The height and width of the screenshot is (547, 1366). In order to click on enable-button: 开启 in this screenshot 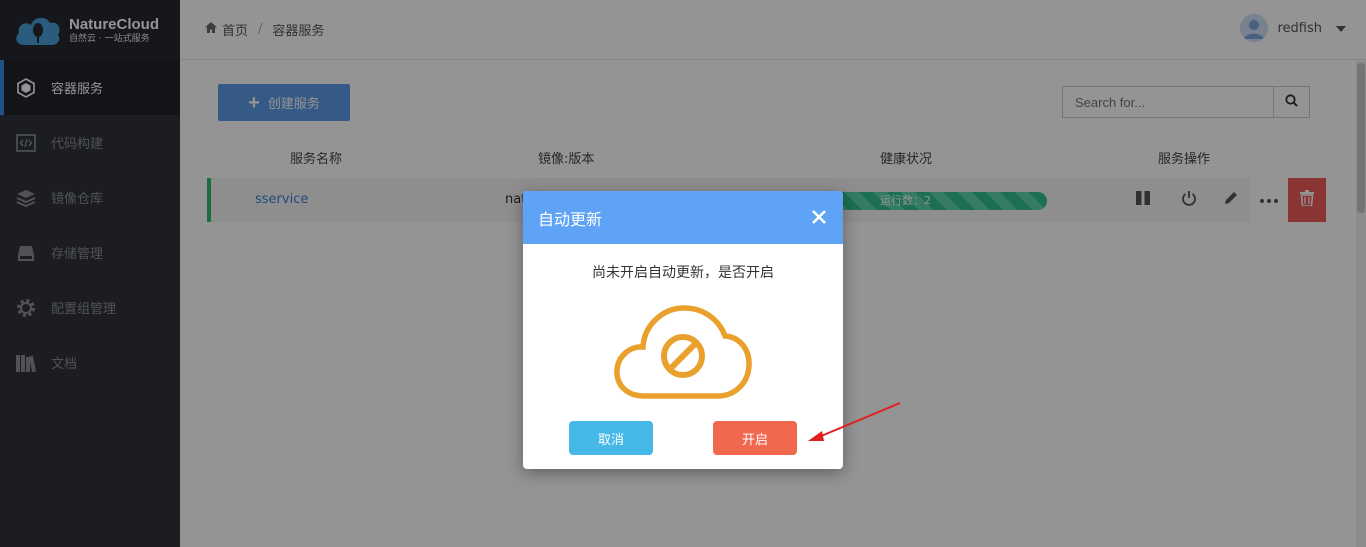, I will do `click(755, 438)`.